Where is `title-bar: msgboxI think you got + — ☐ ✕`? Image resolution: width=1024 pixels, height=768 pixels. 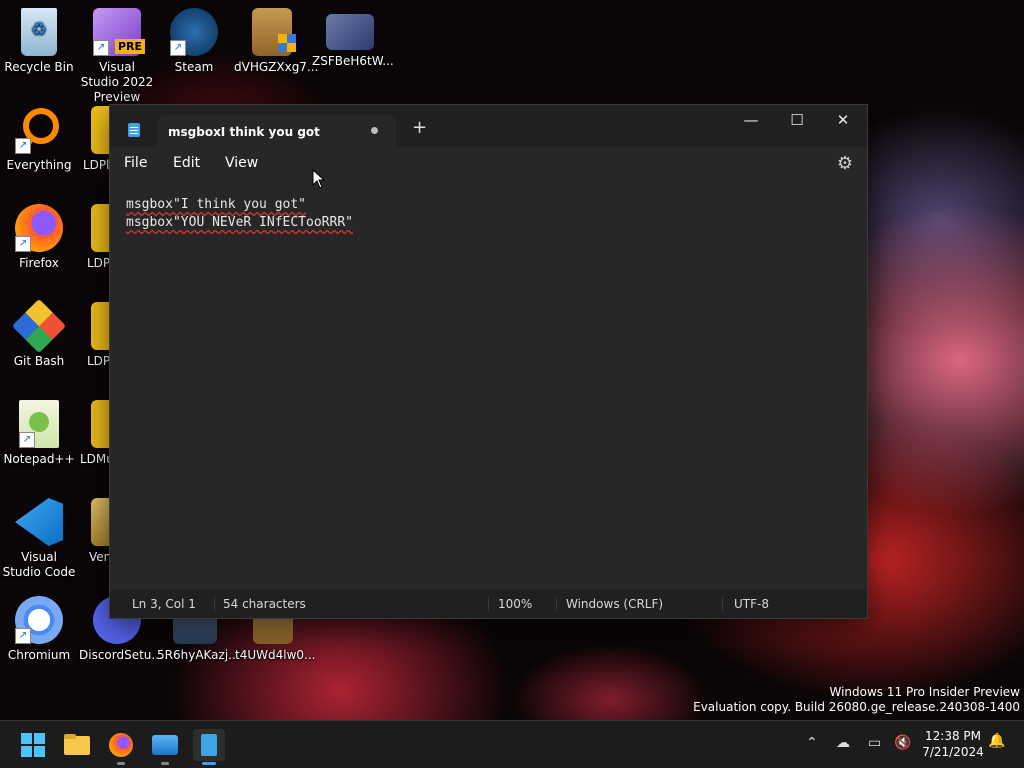 title-bar: msgboxI think you got + — ☐ ✕ is located at coordinates (488, 126).